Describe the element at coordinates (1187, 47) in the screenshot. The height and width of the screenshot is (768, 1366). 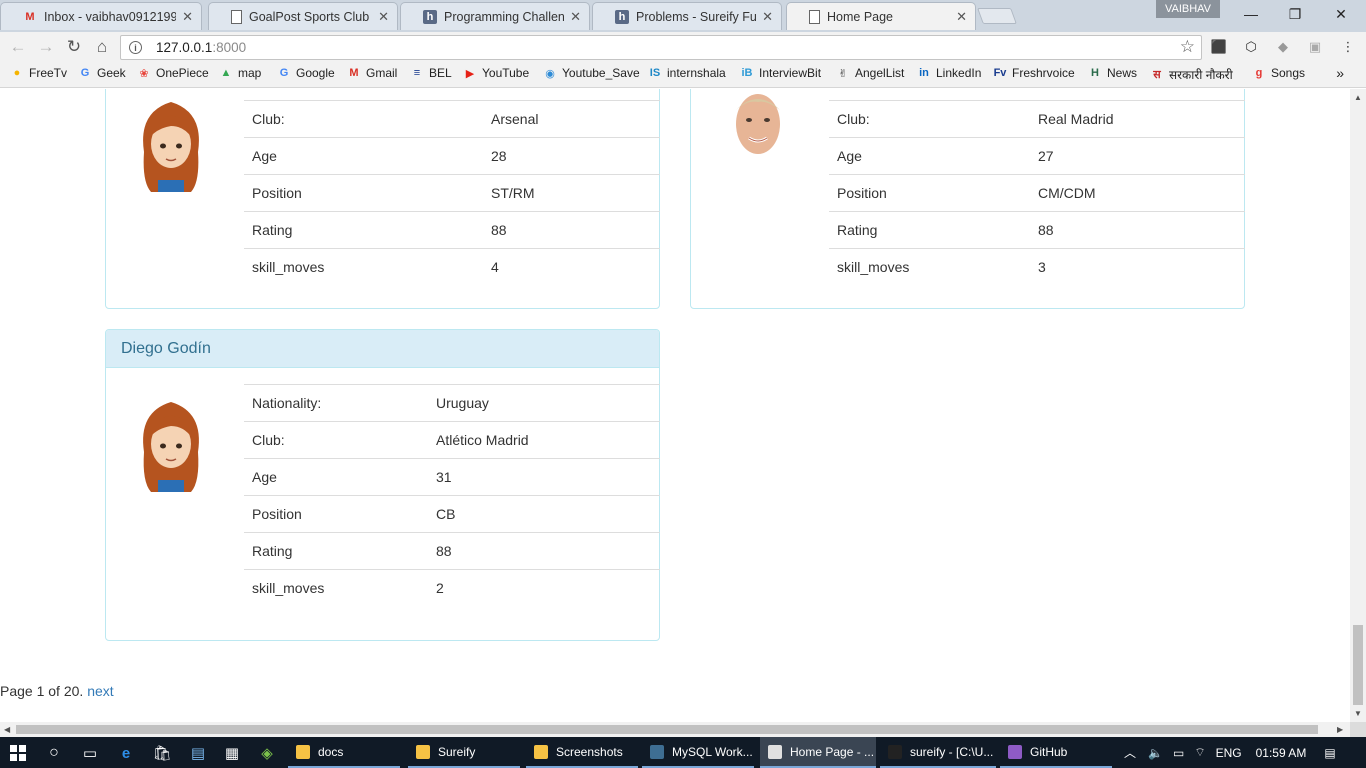
I see `bookmark-star-icon: ☆` at that location.